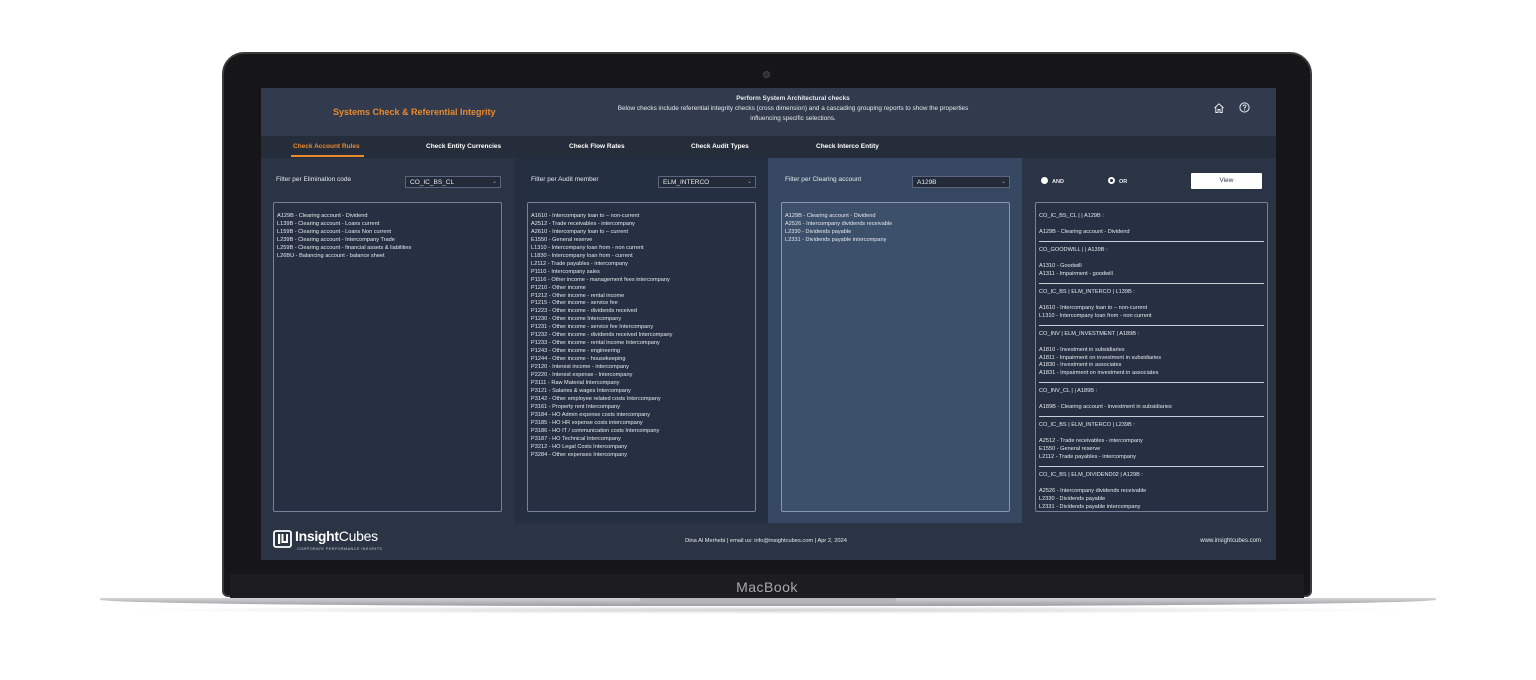 This screenshot has width=1536, height=680. What do you see at coordinates (895, 241) in the screenshot?
I see `list-item: L2331 - Dividends payable intercompany` at bounding box center [895, 241].